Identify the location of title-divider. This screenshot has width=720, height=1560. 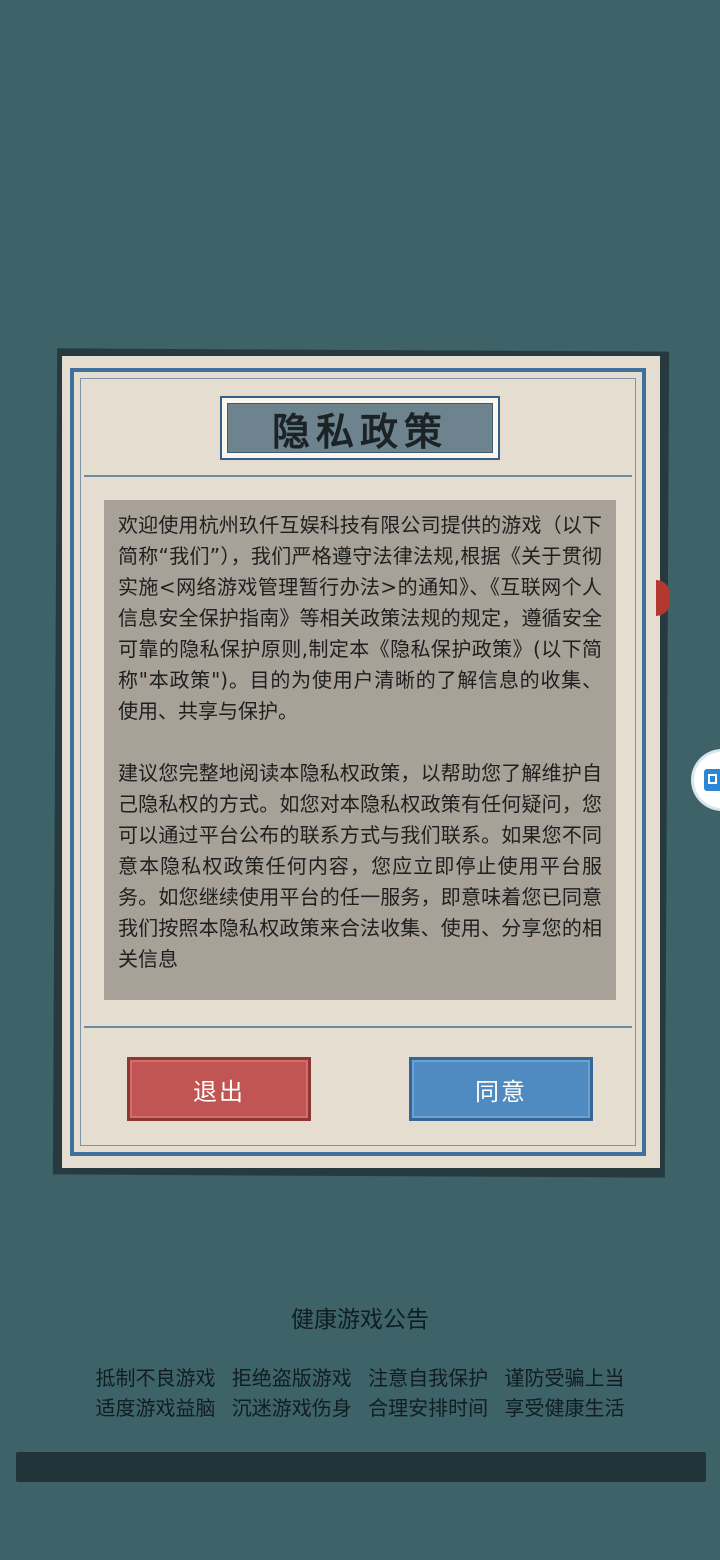
(358, 476).